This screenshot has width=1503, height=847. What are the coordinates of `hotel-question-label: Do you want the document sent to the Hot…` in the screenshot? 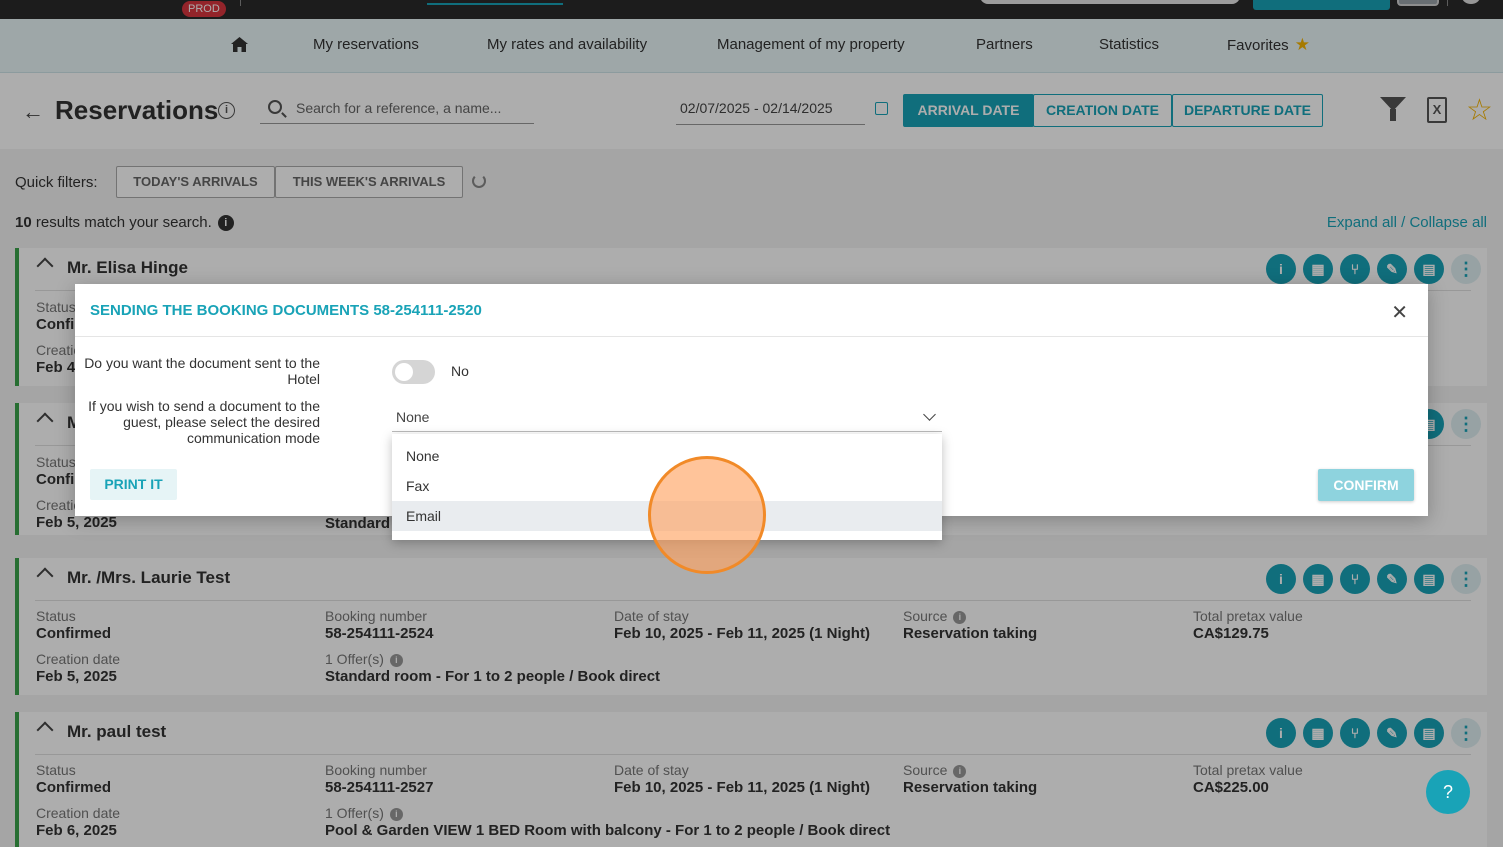 It's located at (202, 371).